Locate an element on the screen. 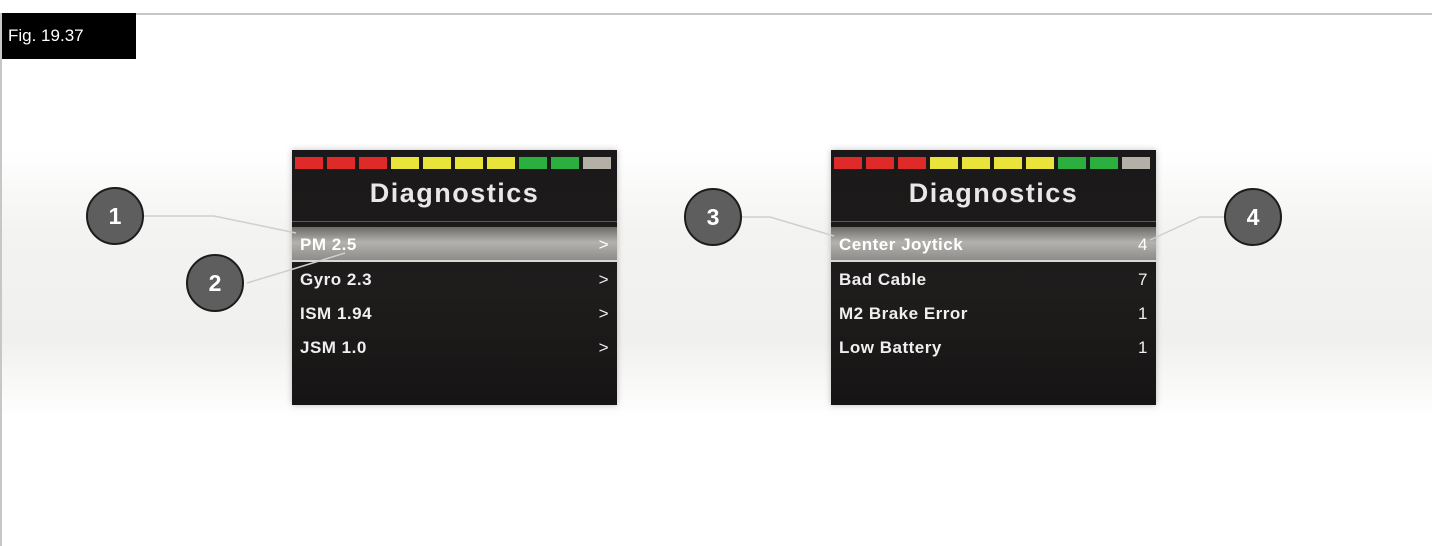 This screenshot has height=546, width=1432. callout-marker-2: 2 is located at coordinates (215, 283).